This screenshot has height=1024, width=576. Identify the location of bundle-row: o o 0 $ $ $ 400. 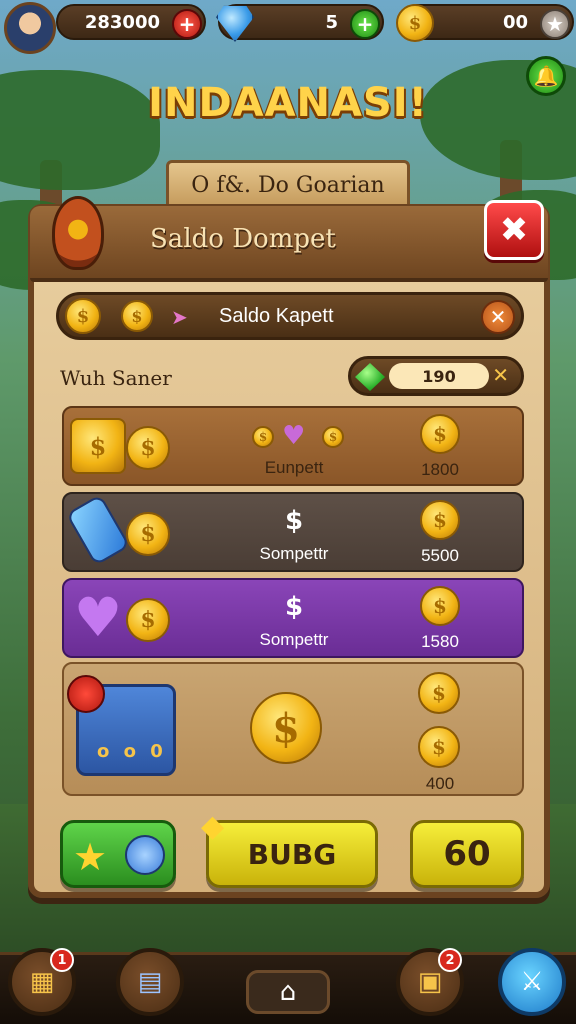
(293, 729).